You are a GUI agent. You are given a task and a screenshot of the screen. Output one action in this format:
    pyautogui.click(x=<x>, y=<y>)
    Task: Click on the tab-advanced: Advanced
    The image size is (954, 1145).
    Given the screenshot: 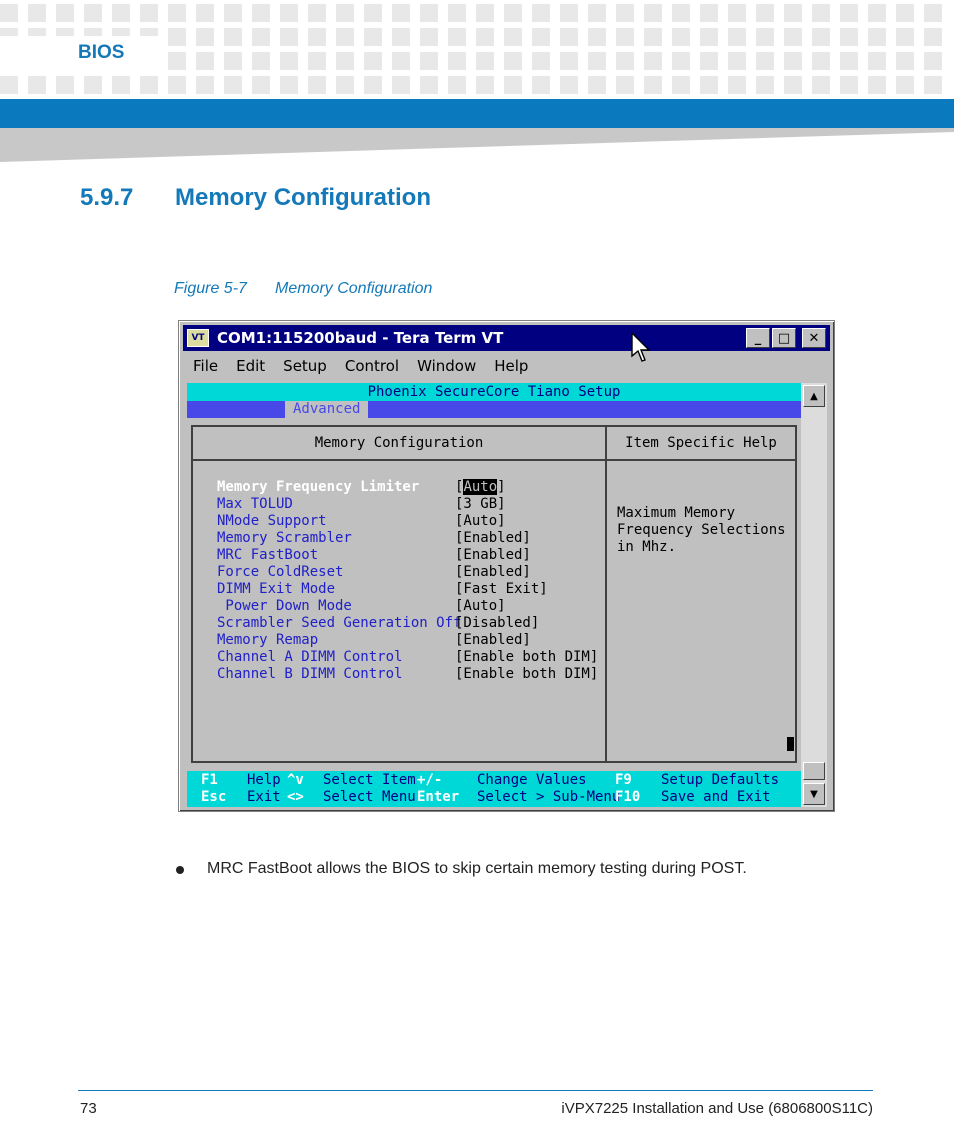 What is the action you would take?
    pyautogui.click(x=327, y=409)
    